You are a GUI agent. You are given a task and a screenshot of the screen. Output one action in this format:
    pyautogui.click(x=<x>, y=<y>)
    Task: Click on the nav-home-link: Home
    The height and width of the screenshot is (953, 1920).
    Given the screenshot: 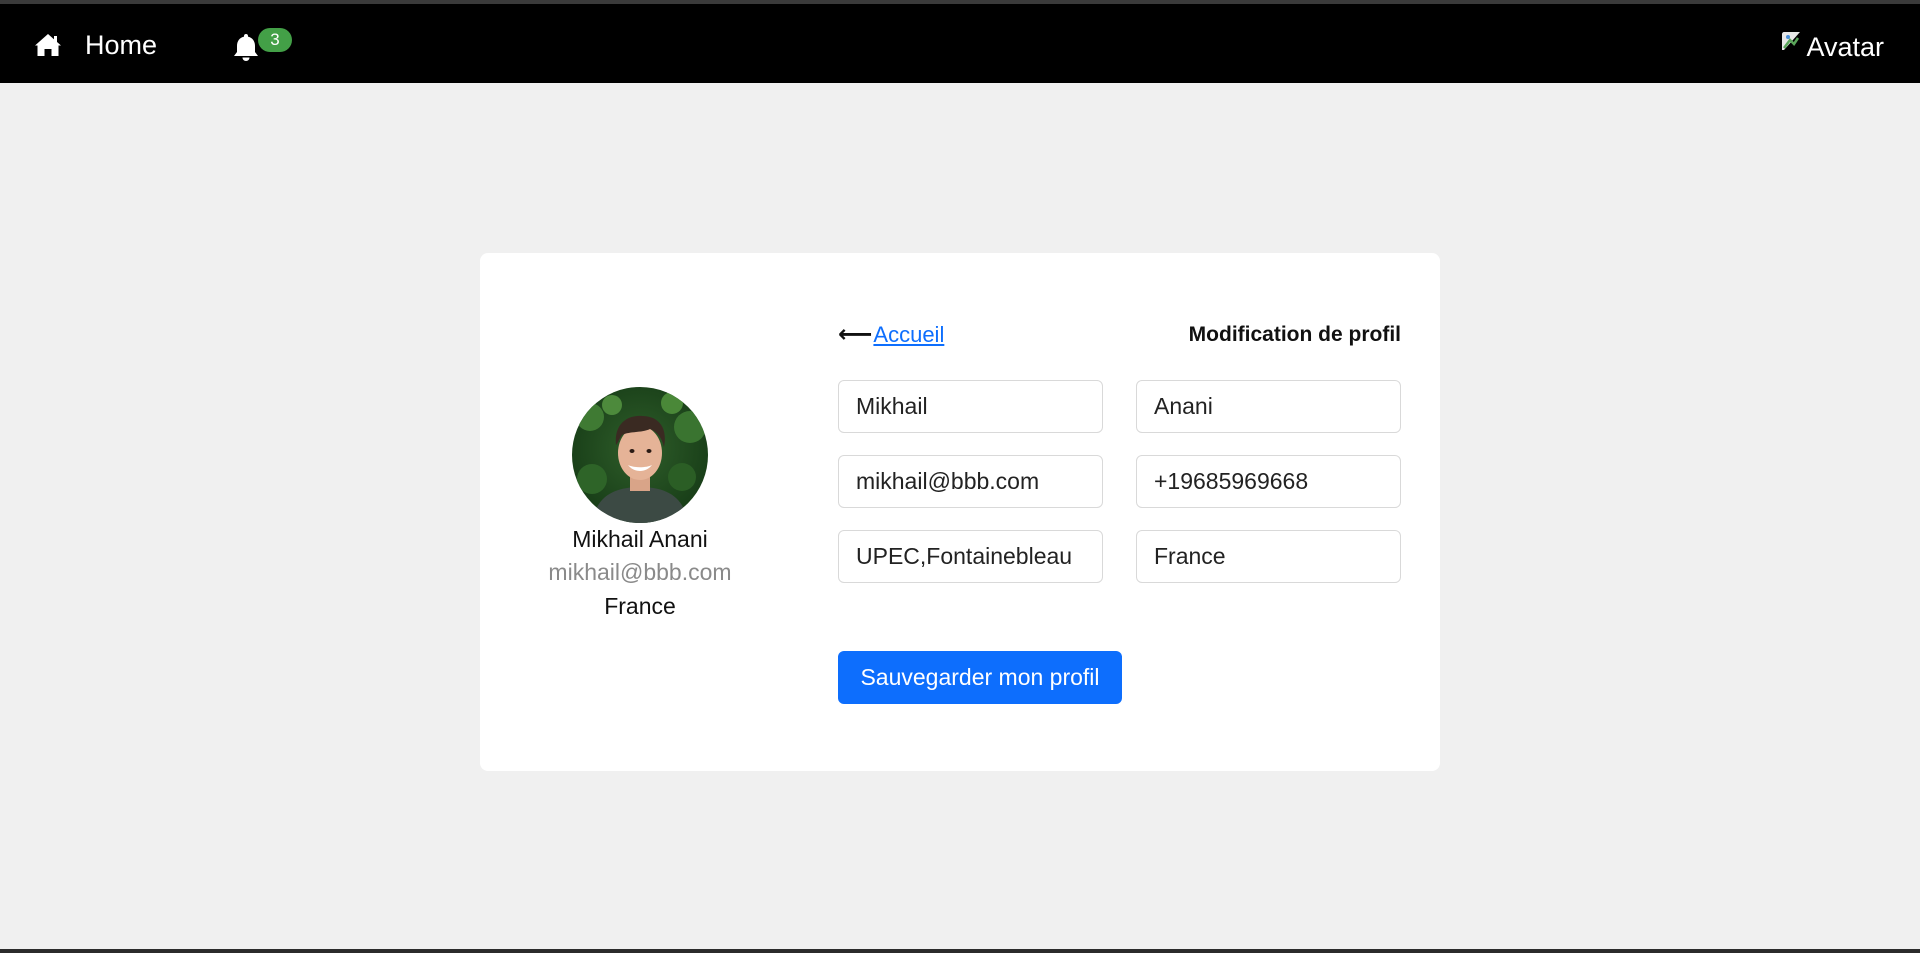 What is the action you would take?
    pyautogui.click(x=95, y=45)
    